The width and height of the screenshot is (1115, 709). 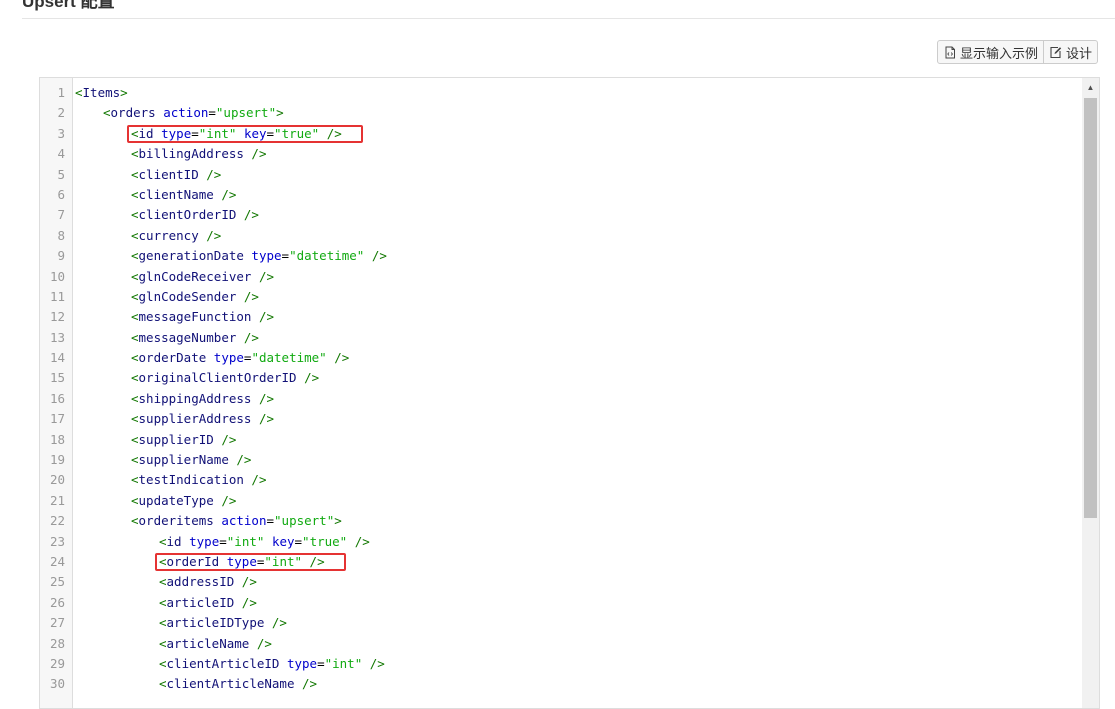 What do you see at coordinates (99, 93) in the screenshot?
I see `code-text: <Items>` at bounding box center [99, 93].